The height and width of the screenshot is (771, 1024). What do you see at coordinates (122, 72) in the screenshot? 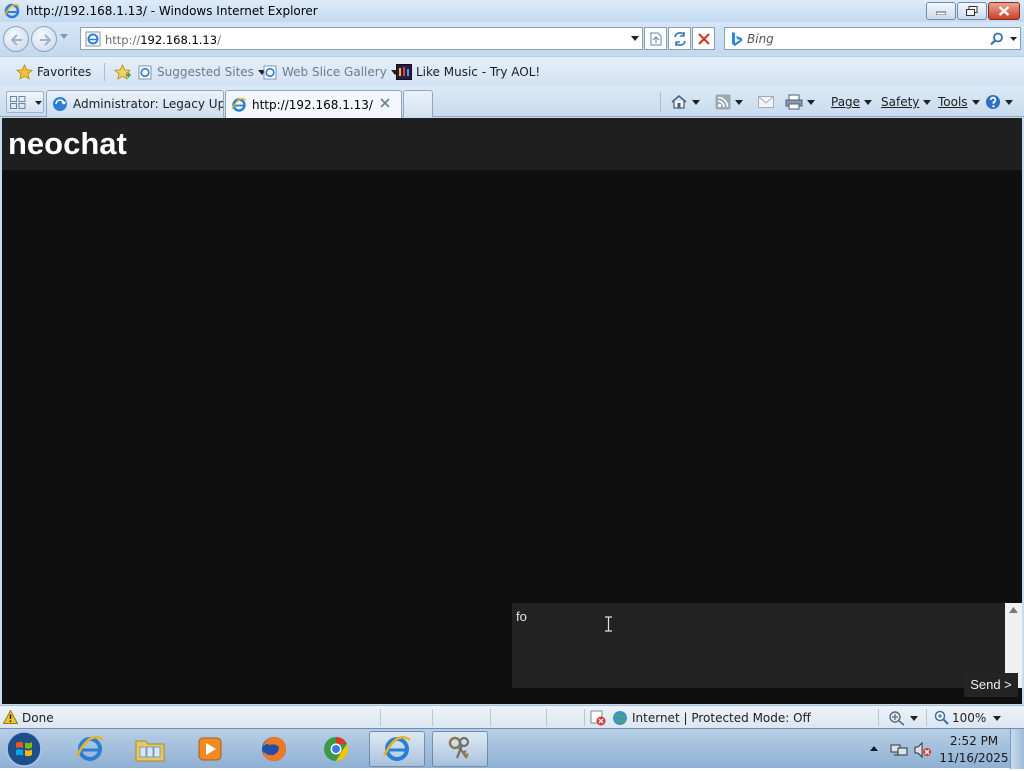
I see `add-favorite-star-icon` at bounding box center [122, 72].